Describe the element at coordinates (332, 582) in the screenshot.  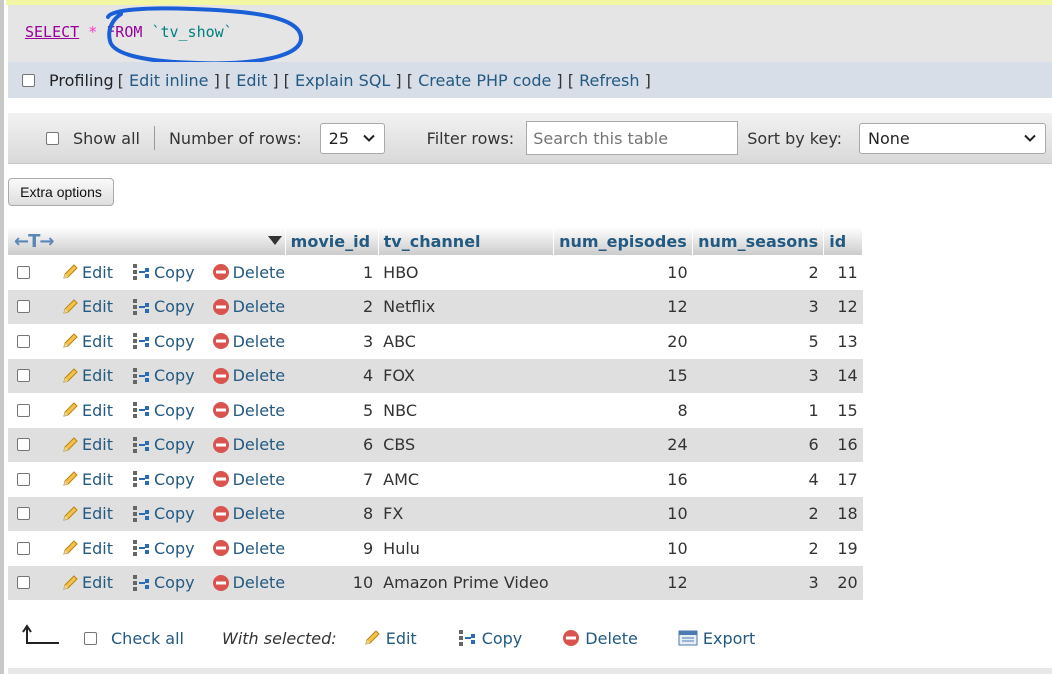
I see `cell-movie-id: 10` at that location.